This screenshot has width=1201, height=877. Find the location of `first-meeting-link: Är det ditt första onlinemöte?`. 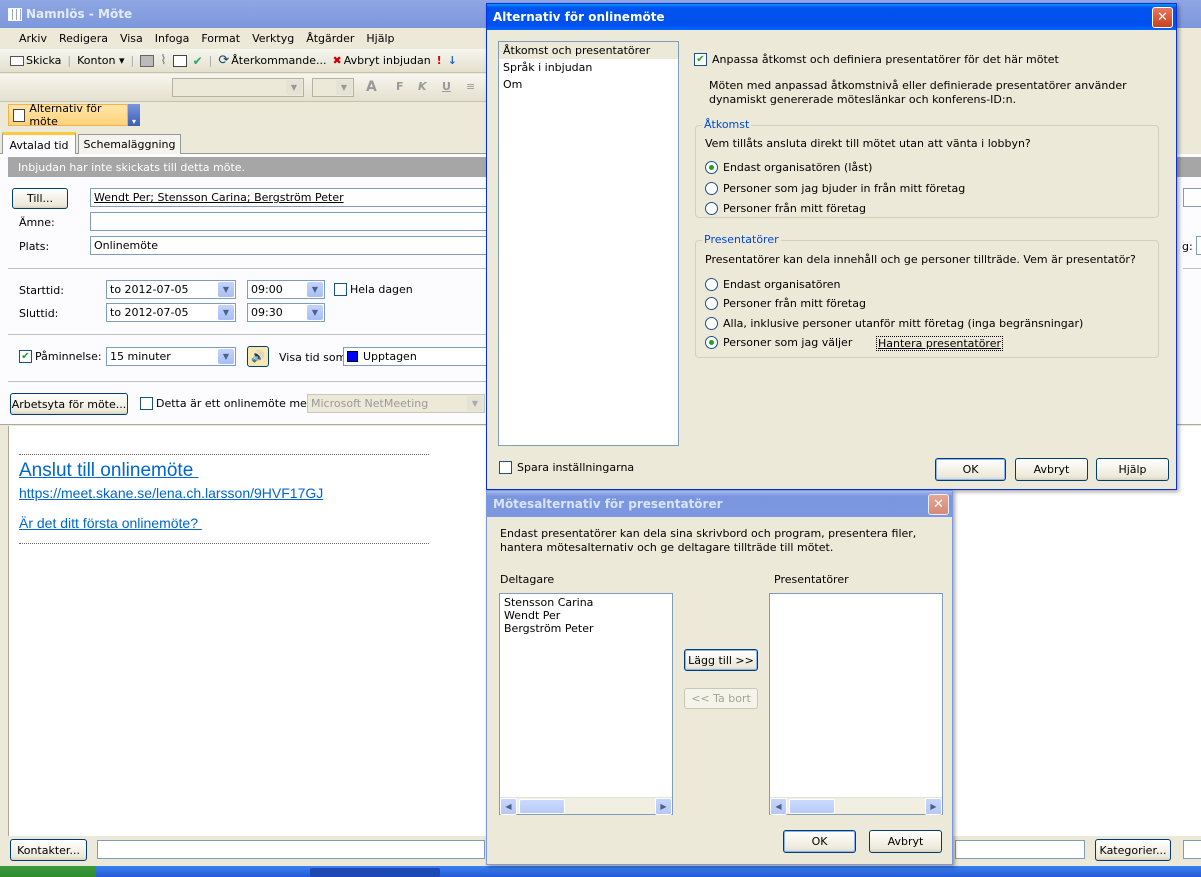

first-meeting-link: Är det ditt första onlinemöte? is located at coordinates (110, 523).